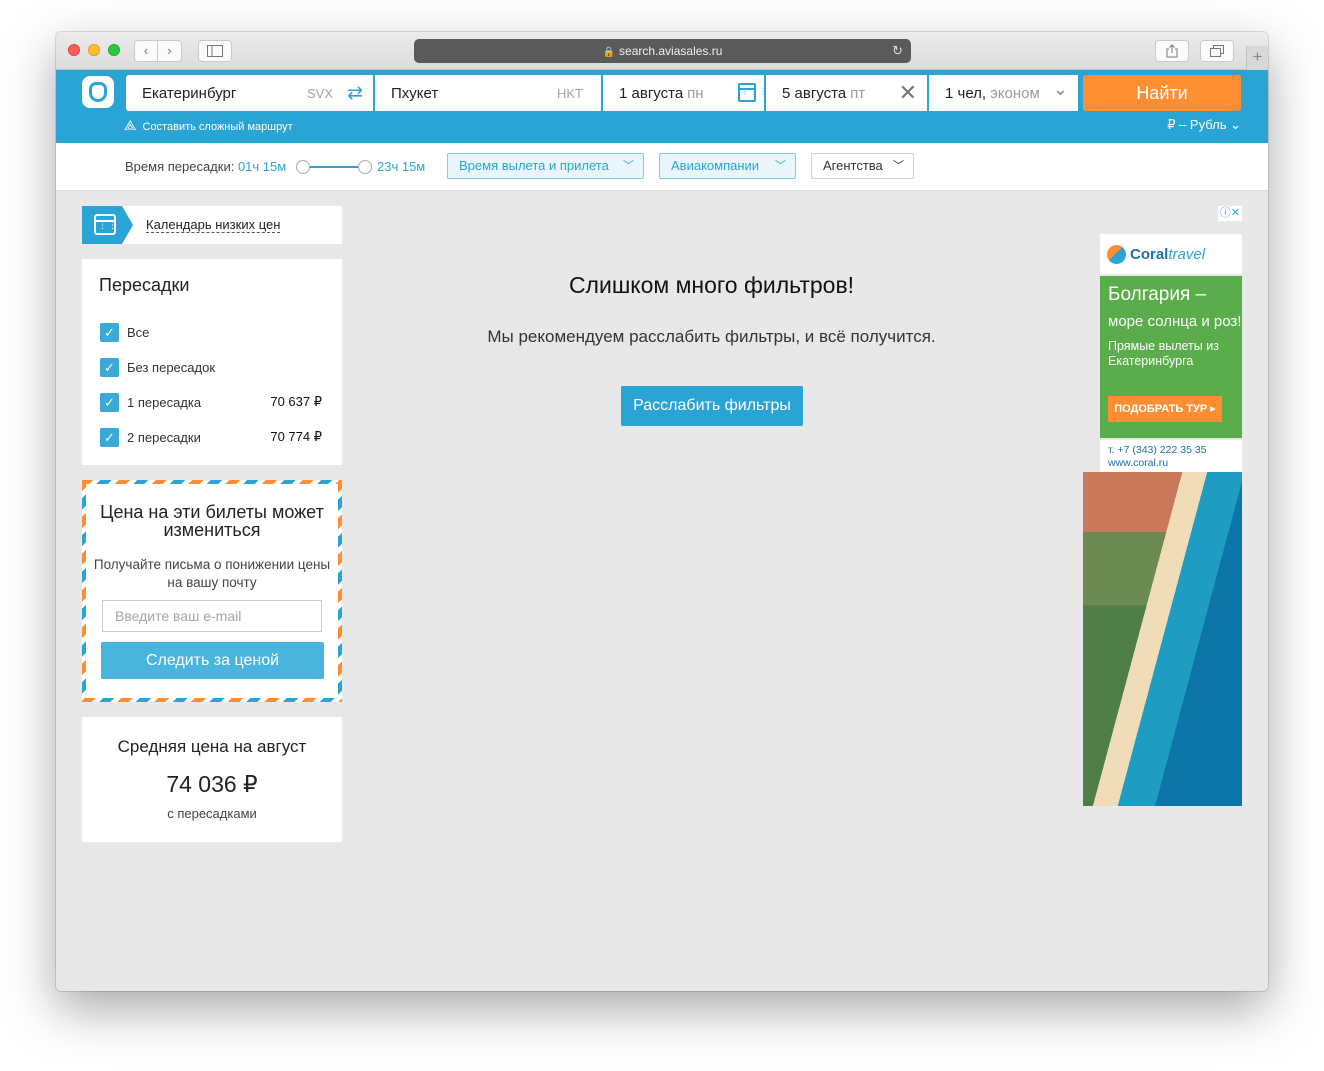 This screenshot has width=1324, height=1071. What do you see at coordinates (1175, 321) in the screenshot?
I see `ad-subline: море солнца и роз!` at bounding box center [1175, 321].